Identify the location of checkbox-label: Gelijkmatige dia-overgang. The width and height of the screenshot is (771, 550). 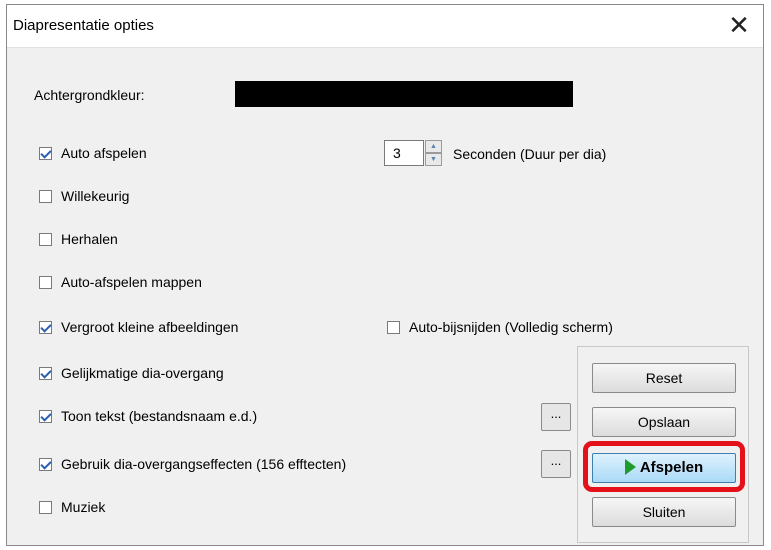
(142, 373).